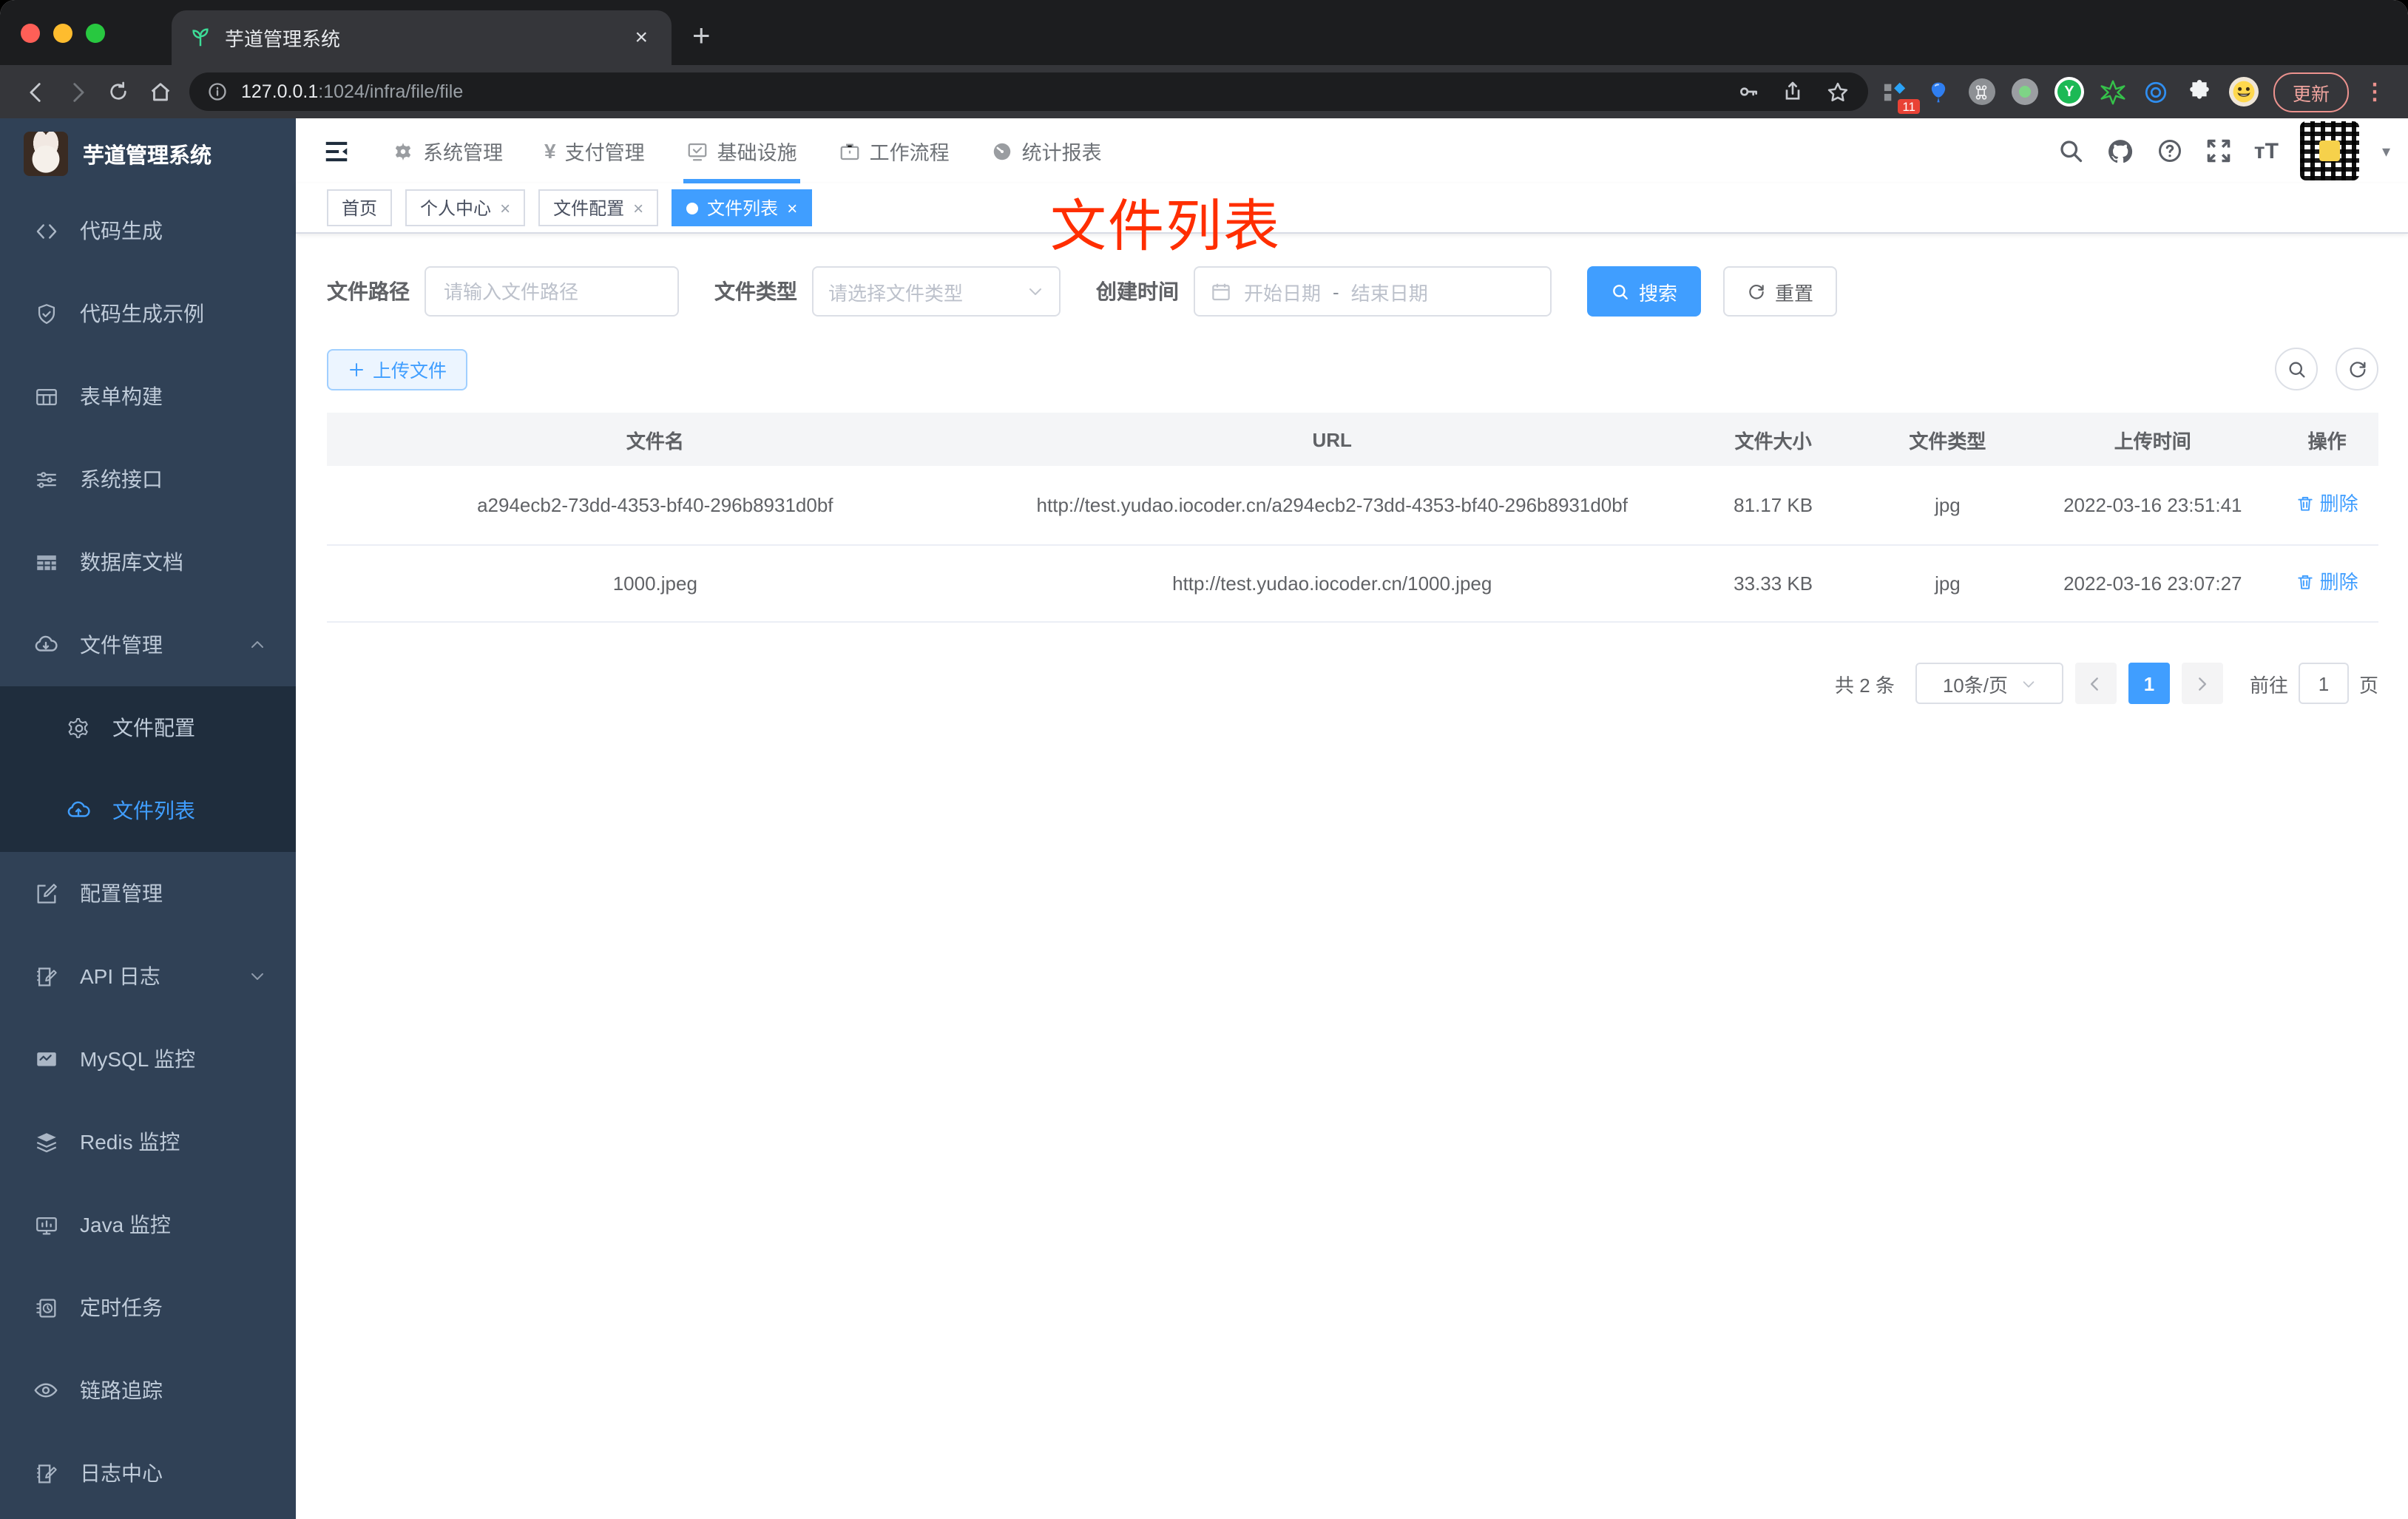  I want to click on date-range-picker: 开始日期 - 结束日期, so click(1373, 291).